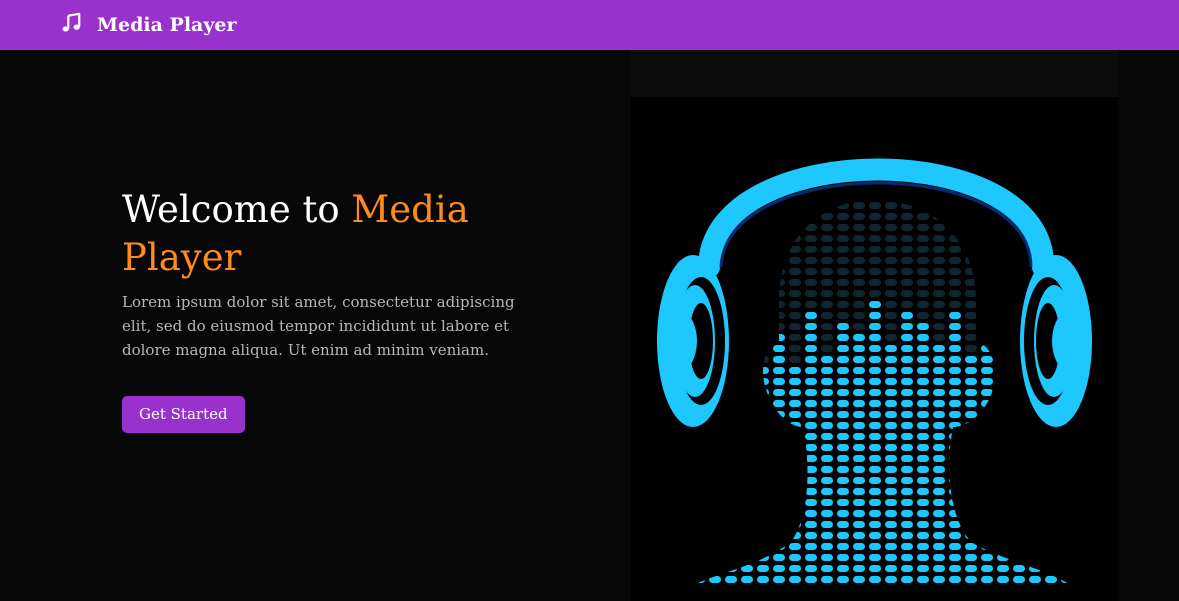  What do you see at coordinates (167, 25) in the screenshot?
I see `brand-name: Media Player` at bounding box center [167, 25].